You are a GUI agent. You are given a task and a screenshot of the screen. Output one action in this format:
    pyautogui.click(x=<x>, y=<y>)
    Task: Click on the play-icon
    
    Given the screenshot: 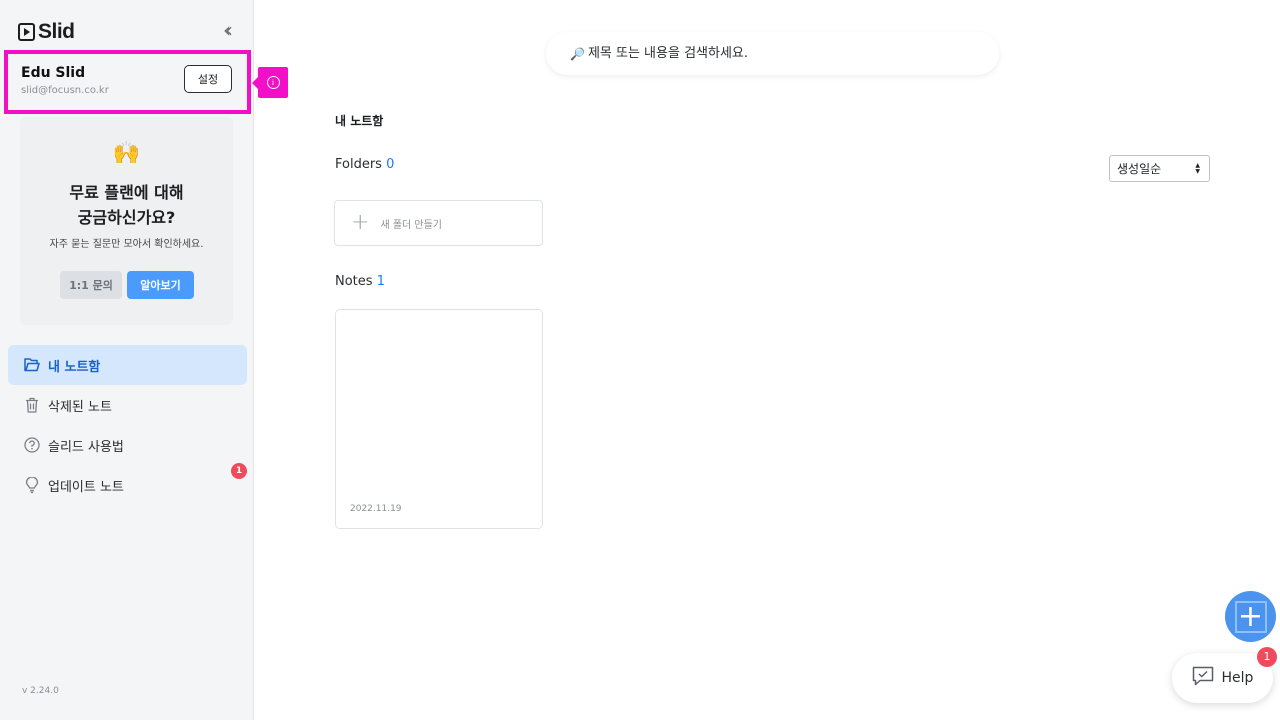 What is the action you would take?
    pyautogui.click(x=26, y=32)
    